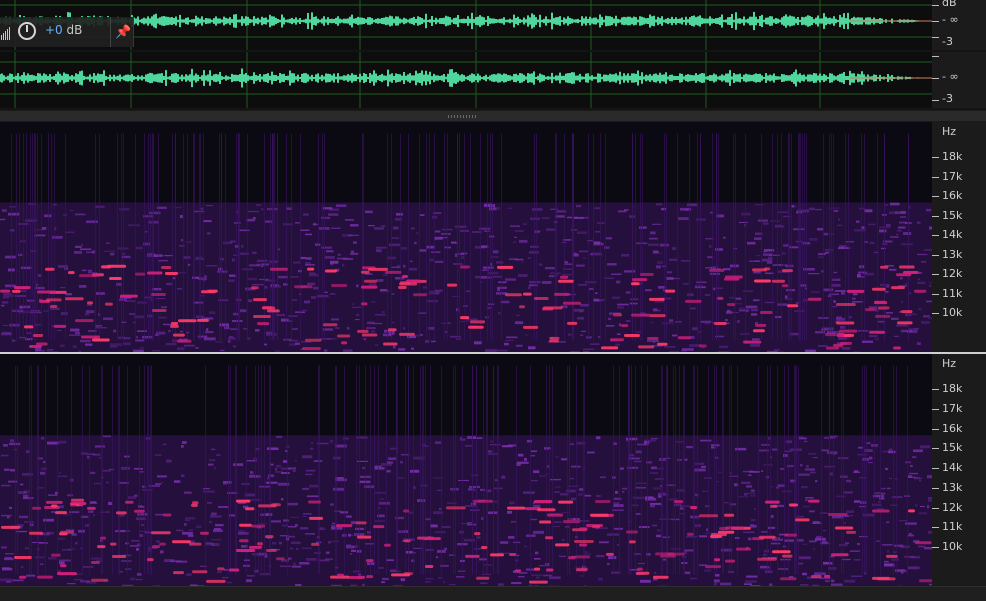  What do you see at coordinates (63, 30) in the screenshot?
I see `gain-readout: +0 dB` at bounding box center [63, 30].